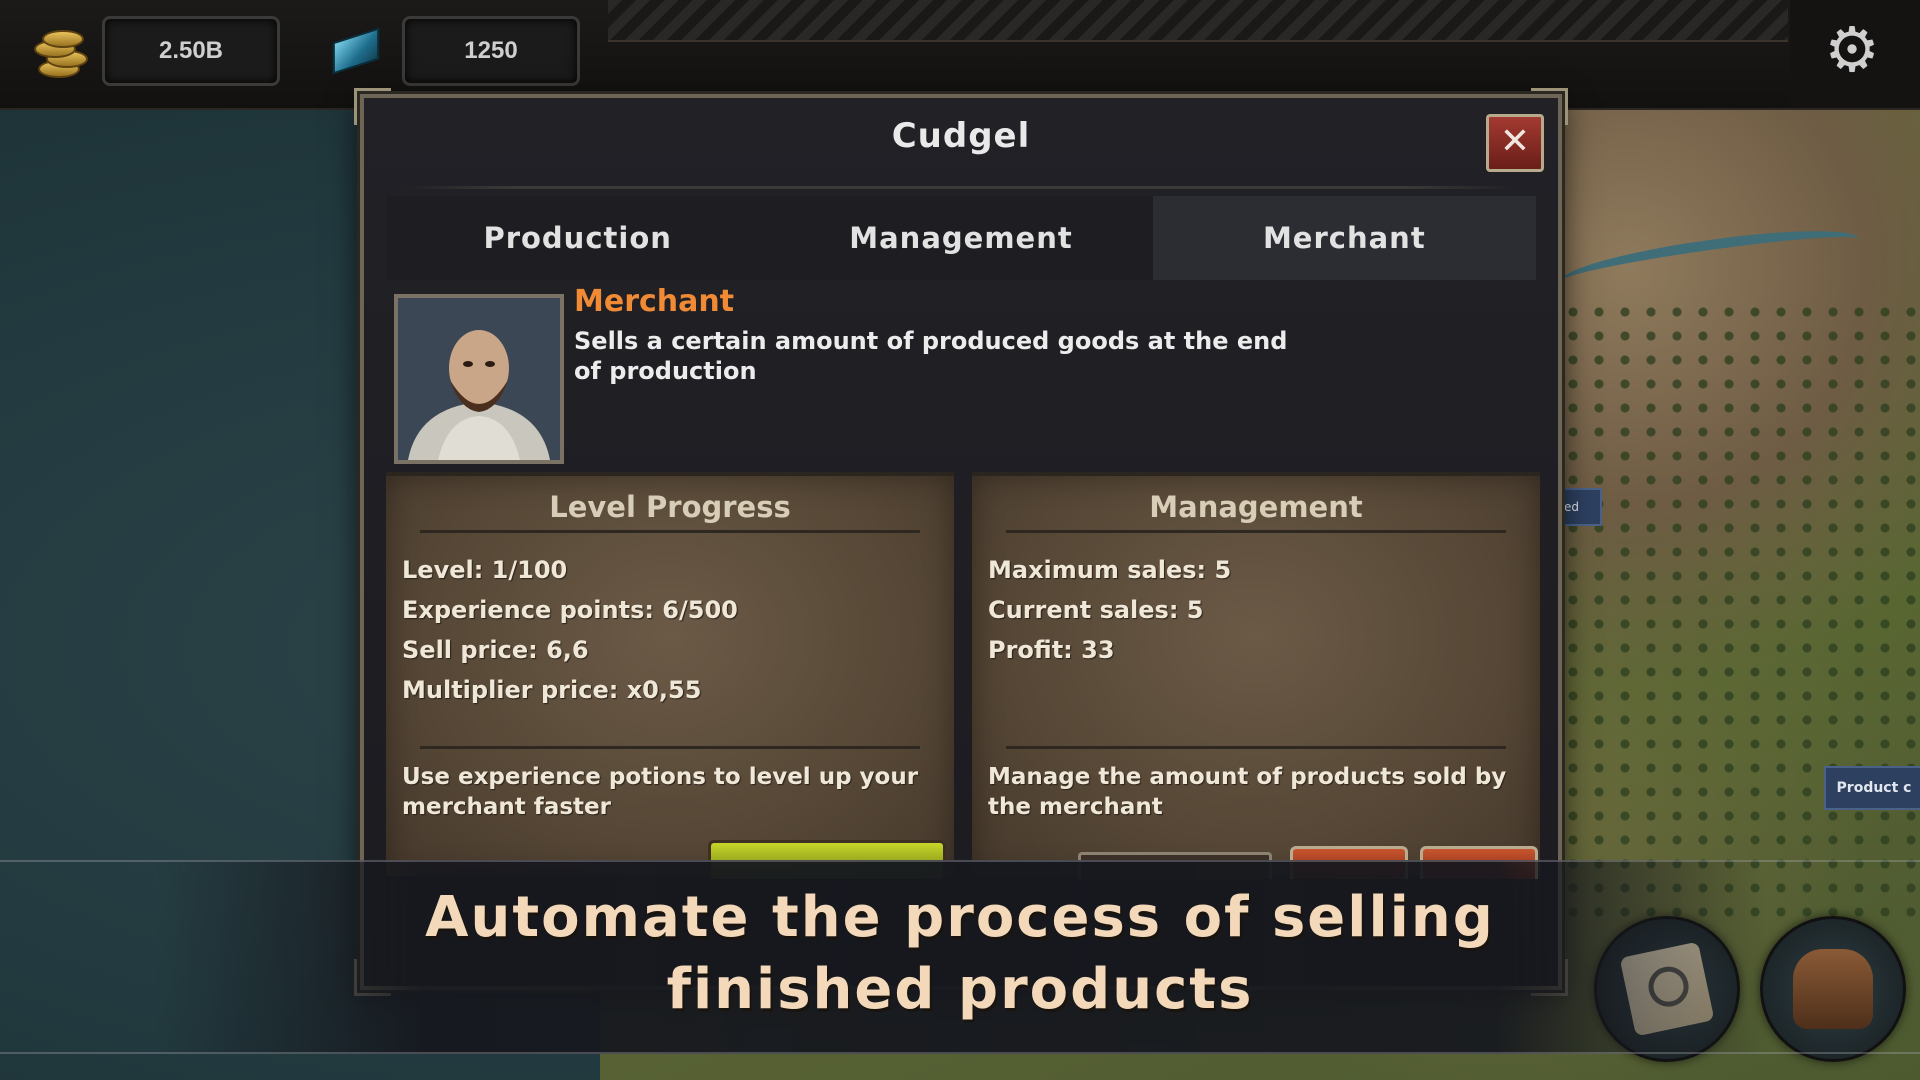  Describe the element at coordinates (1198, 21) in the screenshot. I see `top-hud-ornament` at that location.